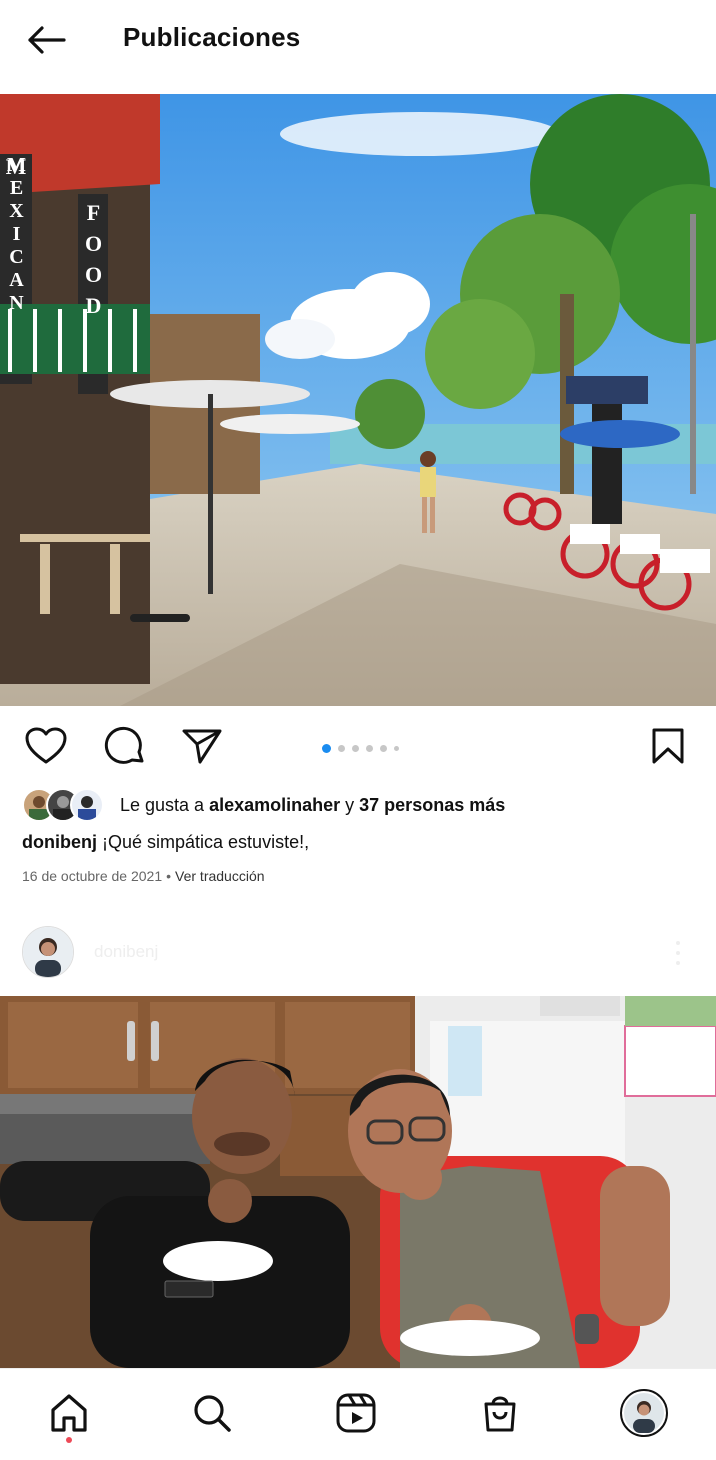 The width and height of the screenshot is (716, 1460). What do you see at coordinates (16, 234) in the screenshot?
I see `sign-mexican-text: MEXICAN` at bounding box center [16, 234].